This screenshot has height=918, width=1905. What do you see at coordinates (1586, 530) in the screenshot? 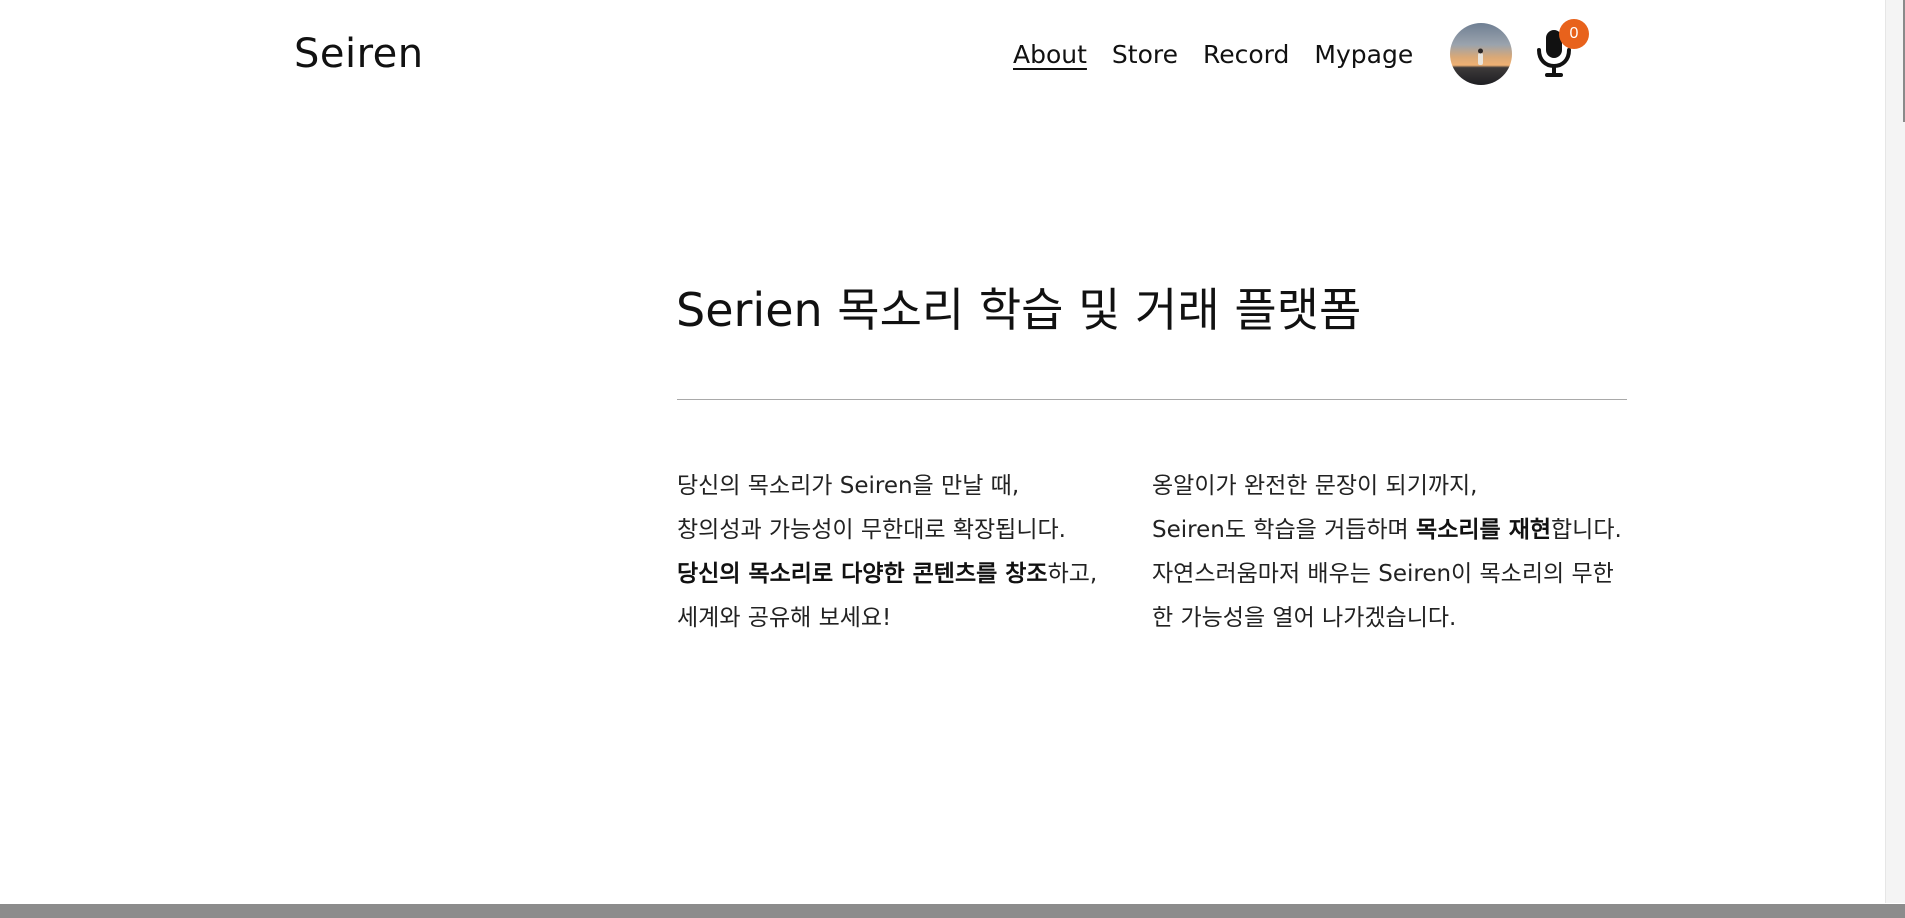
I see `right-line-2-end: 합니다.` at bounding box center [1586, 530].